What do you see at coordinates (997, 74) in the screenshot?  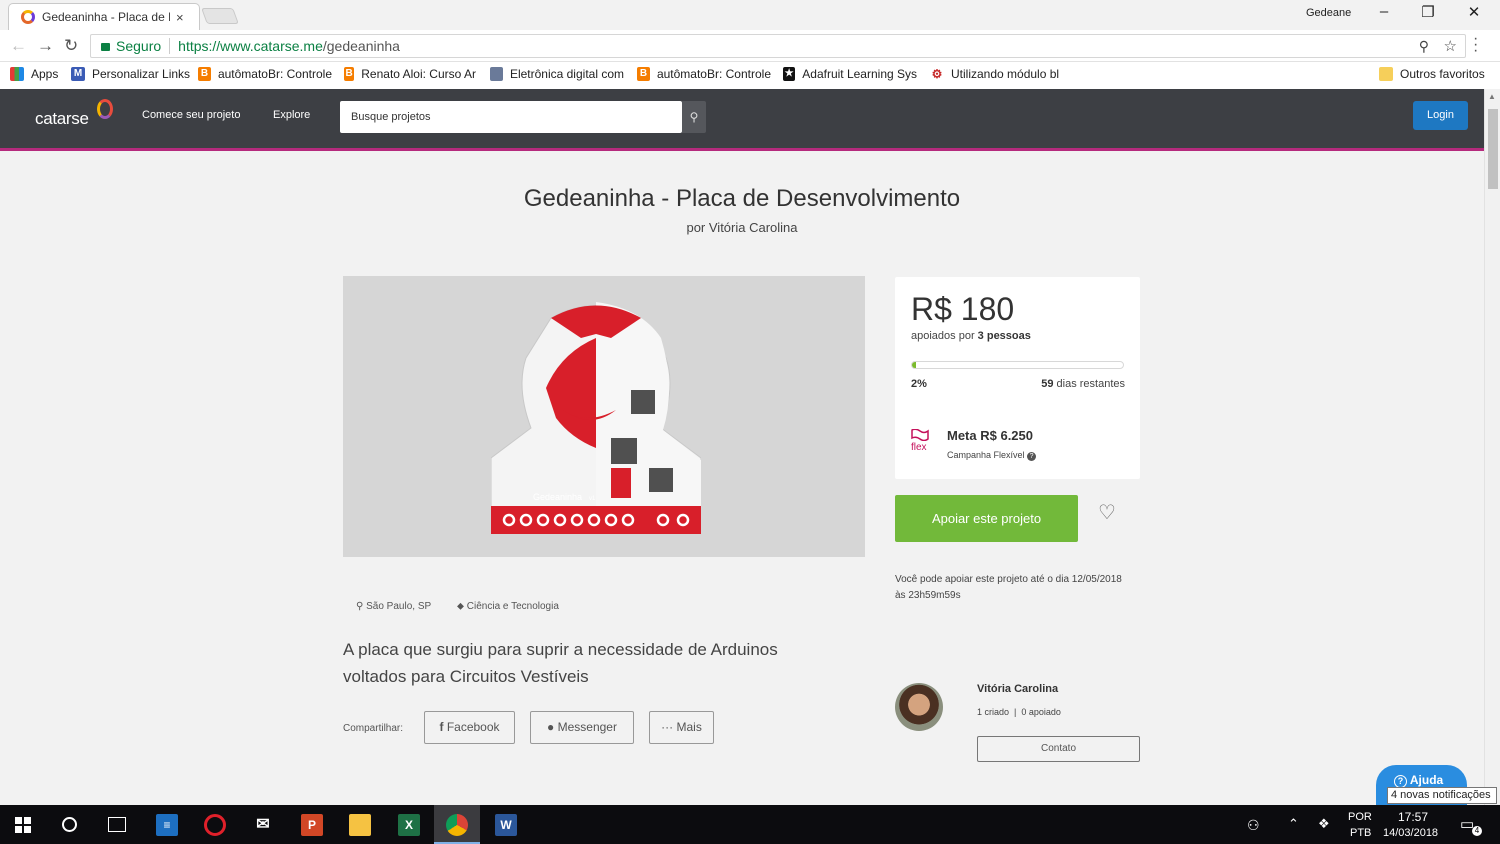 I see `bookmark-utilizando-modulo: ⚙ Utilizando módulo bl` at bounding box center [997, 74].